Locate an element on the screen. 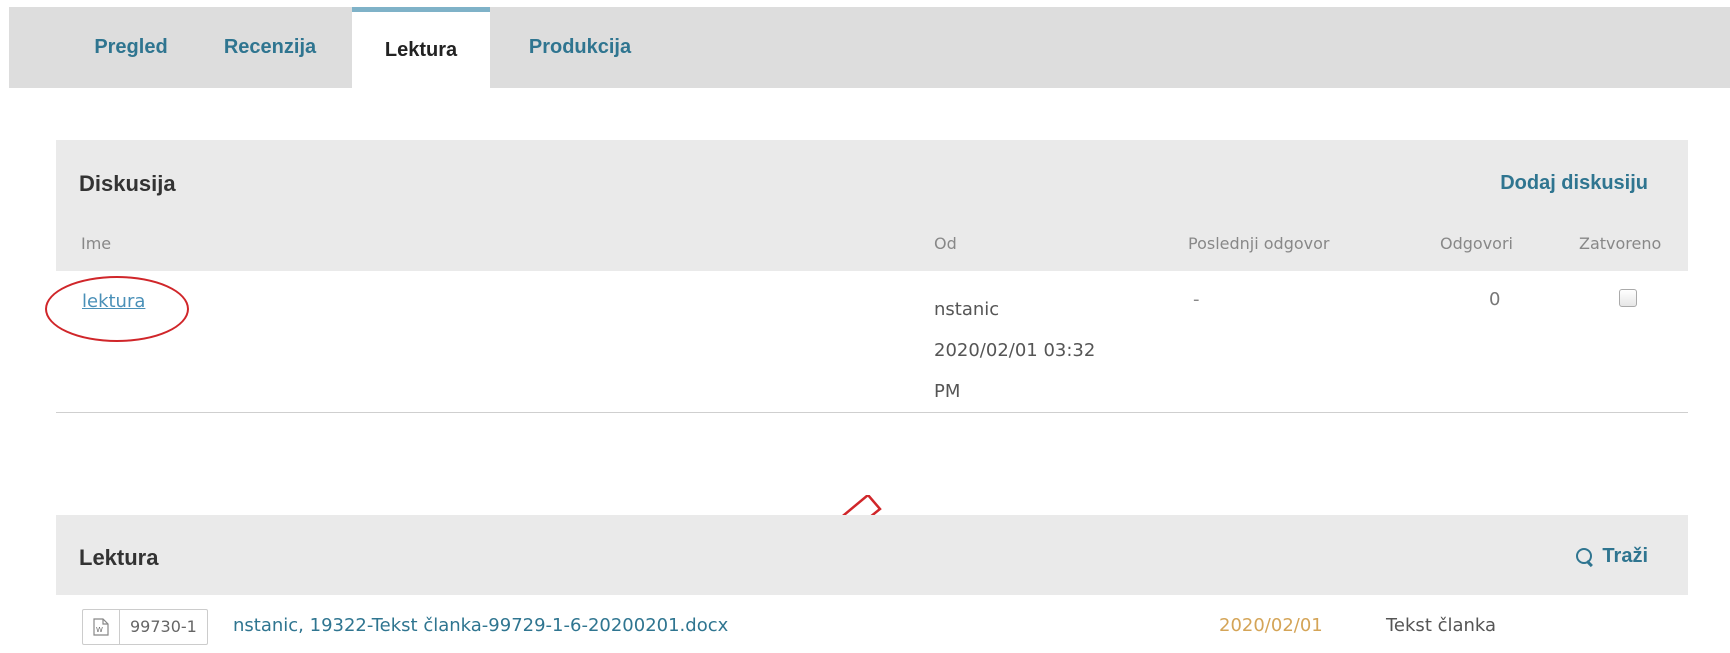 The height and width of the screenshot is (653, 1730). word-document-icon: W is located at coordinates (101, 627).